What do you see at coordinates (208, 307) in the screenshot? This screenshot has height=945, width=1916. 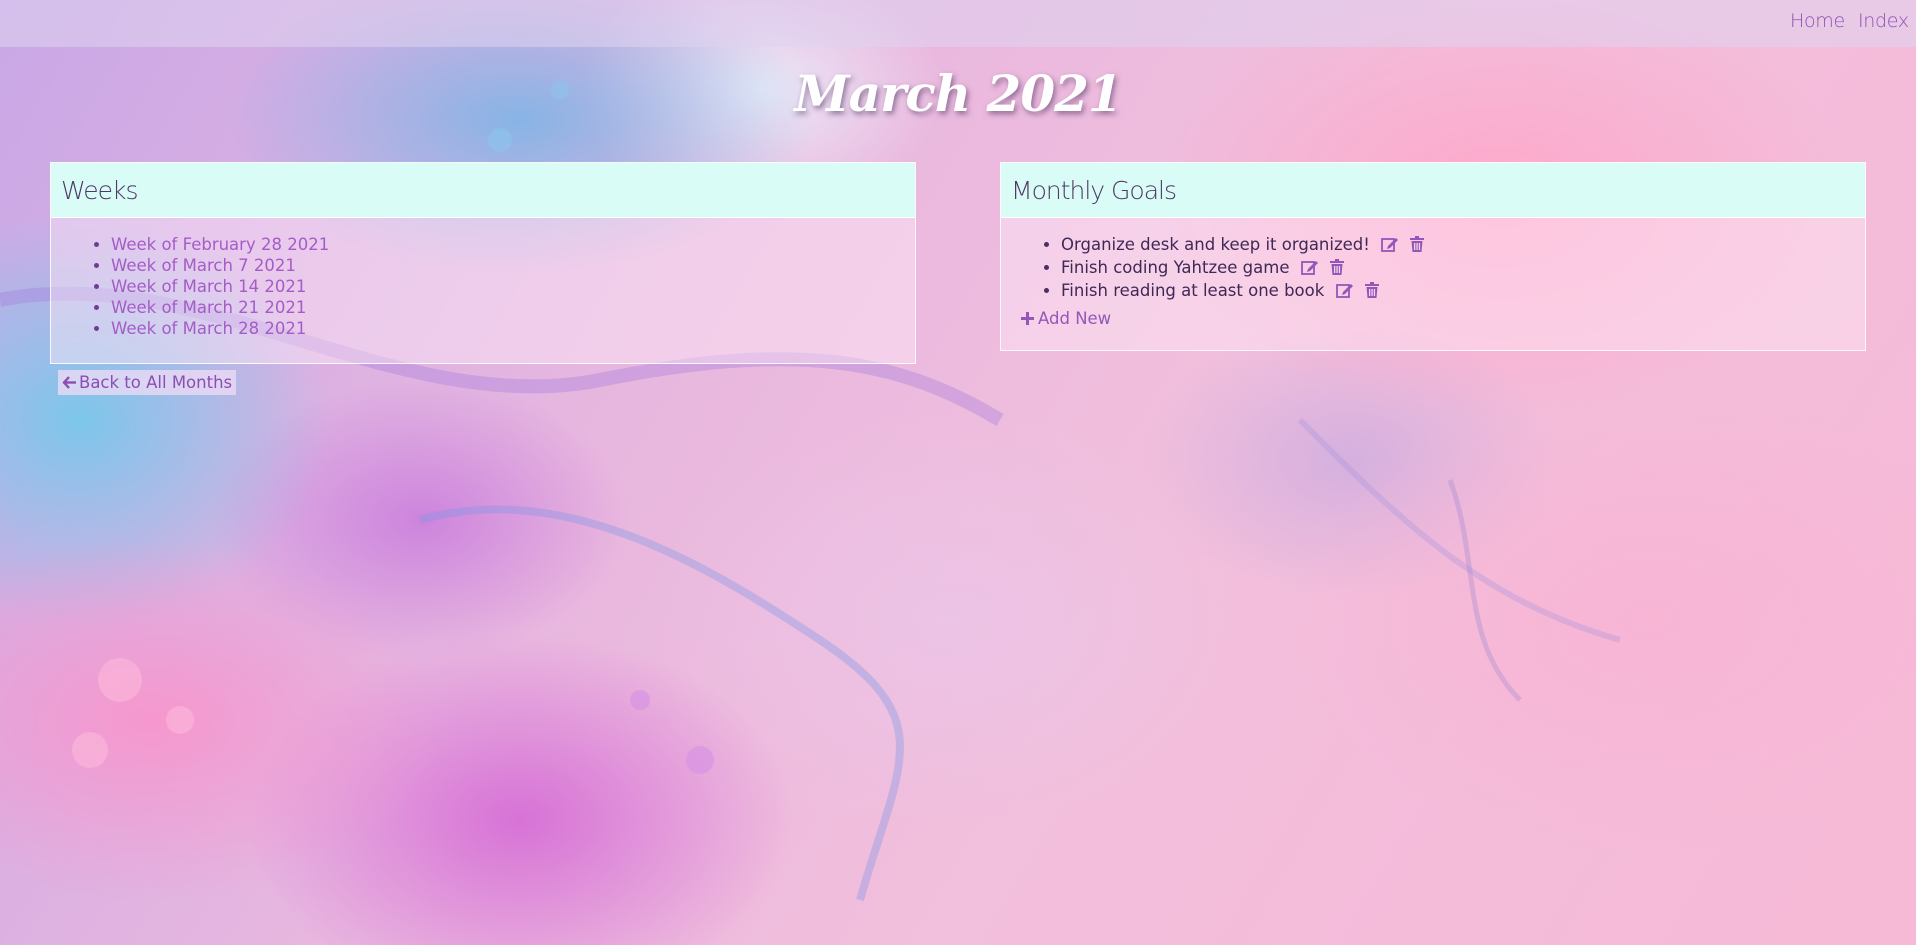 I see `week-link: Week of March 21 2021` at bounding box center [208, 307].